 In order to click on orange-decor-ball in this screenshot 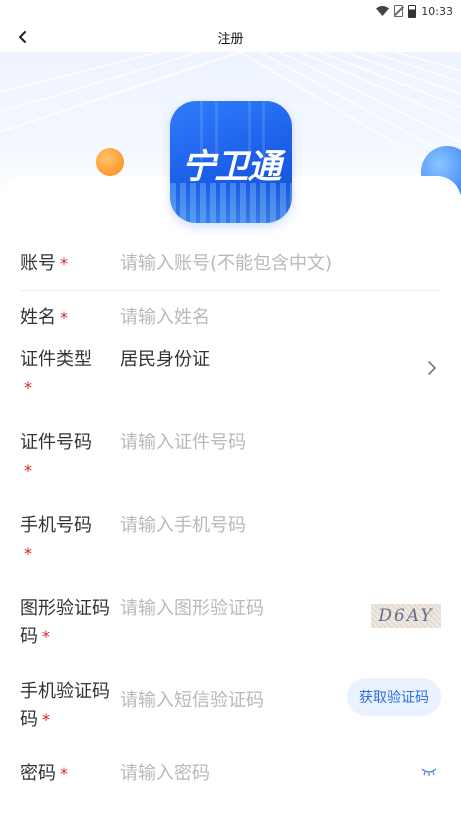, I will do `click(110, 162)`.